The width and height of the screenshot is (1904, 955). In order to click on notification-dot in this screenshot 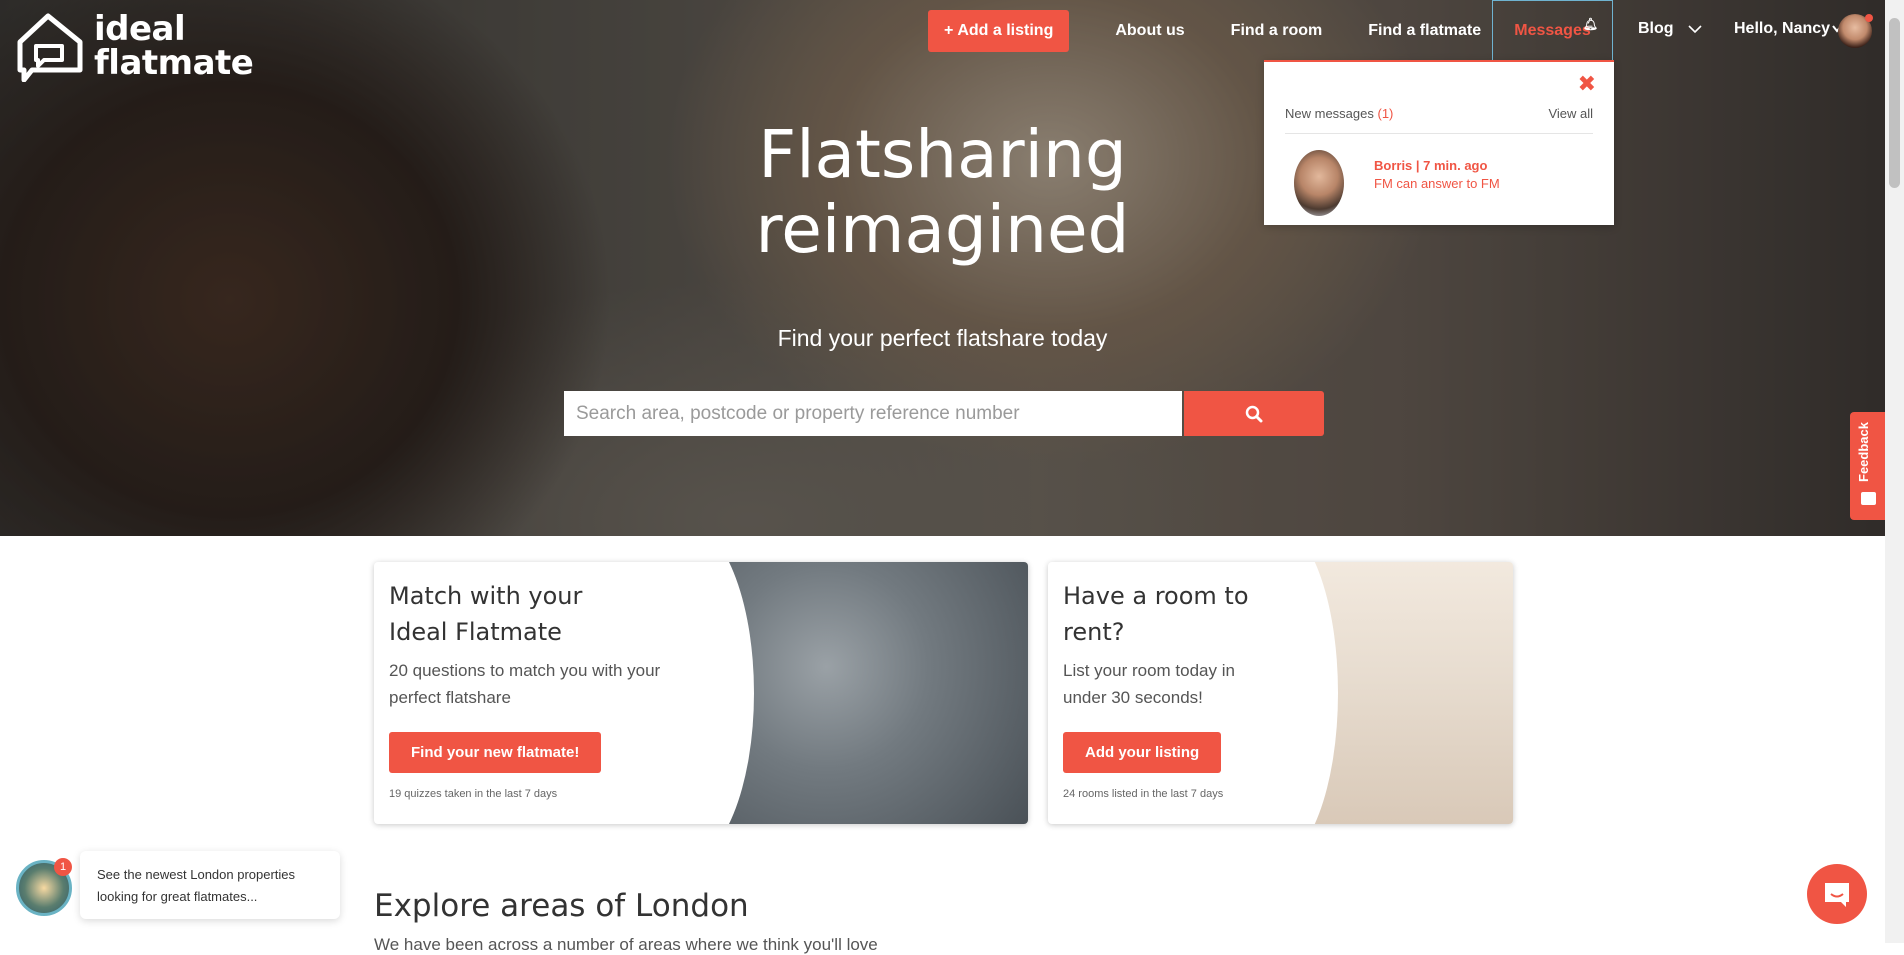, I will do `click(1869, 18)`.